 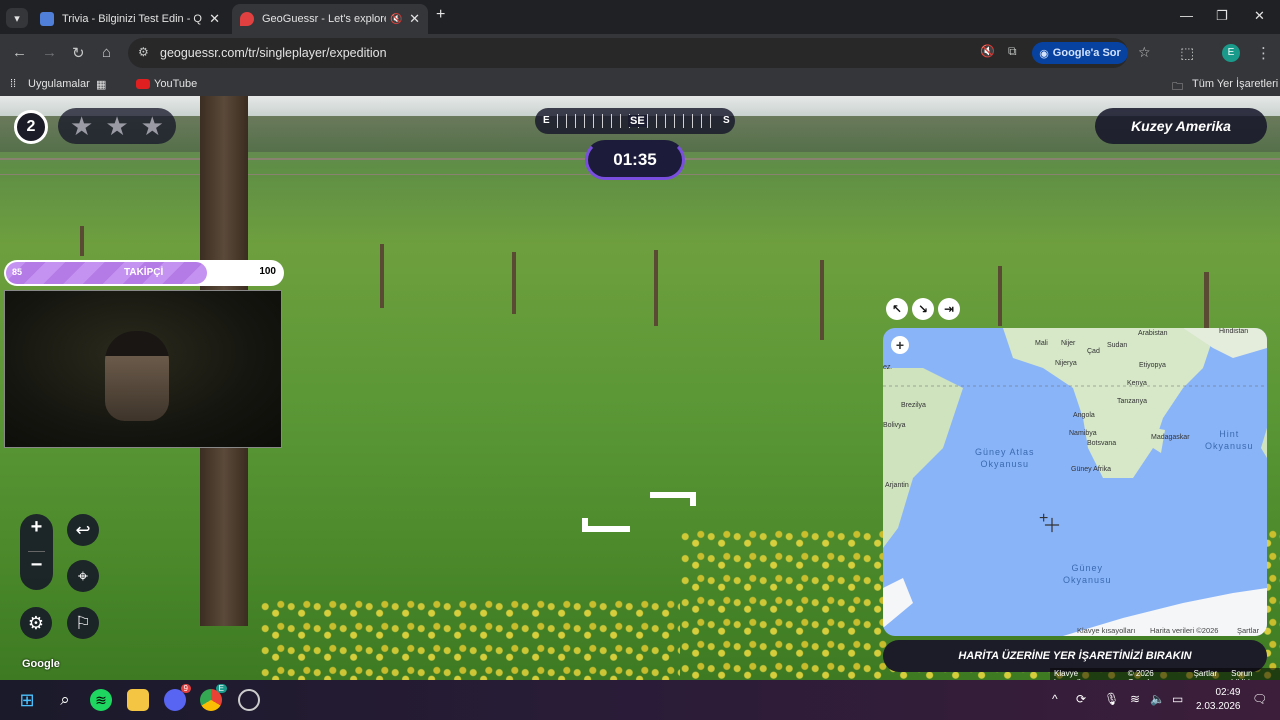 What do you see at coordinates (1184, 630) in the screenshot?
I see `map-attr-data: Harita verileri ©2026` at bounding box center [1184, 630].